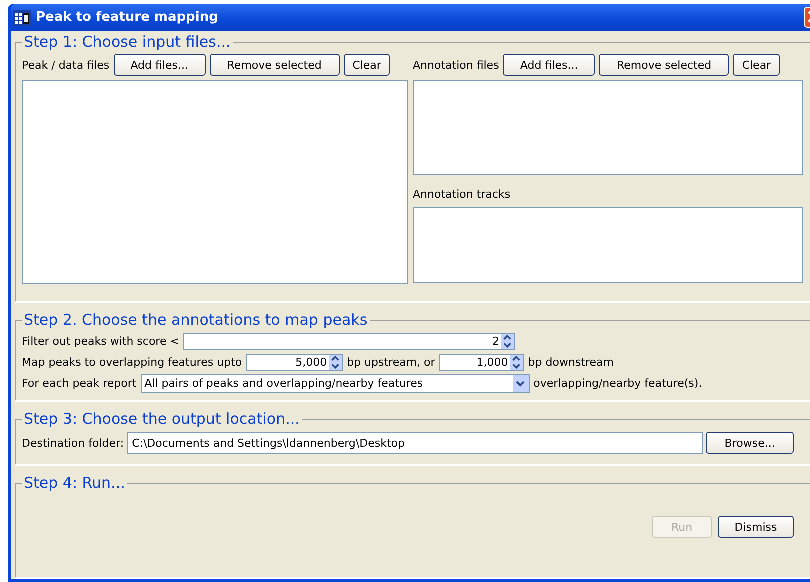 Image resolution: width=810 pixels, height=582 pixels. Describe the element at coordinates (520, 383) in the screenshot. I see `chevron-down-icon` at that location.